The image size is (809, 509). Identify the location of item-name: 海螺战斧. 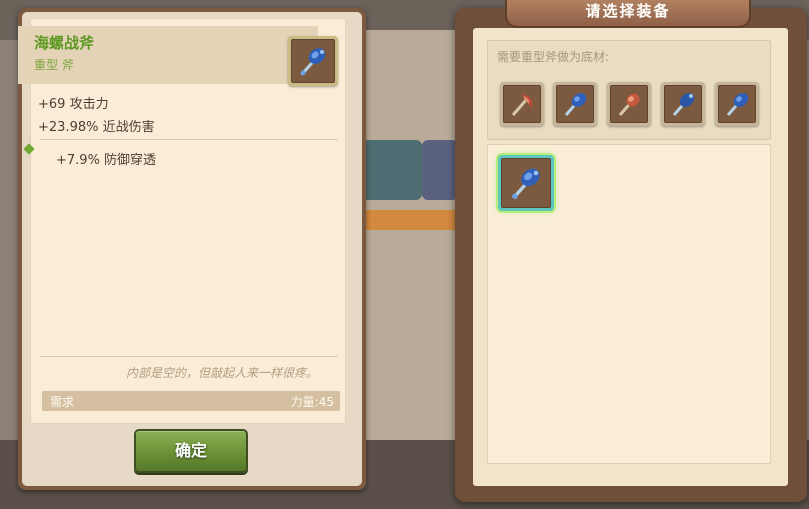
(64, 43).